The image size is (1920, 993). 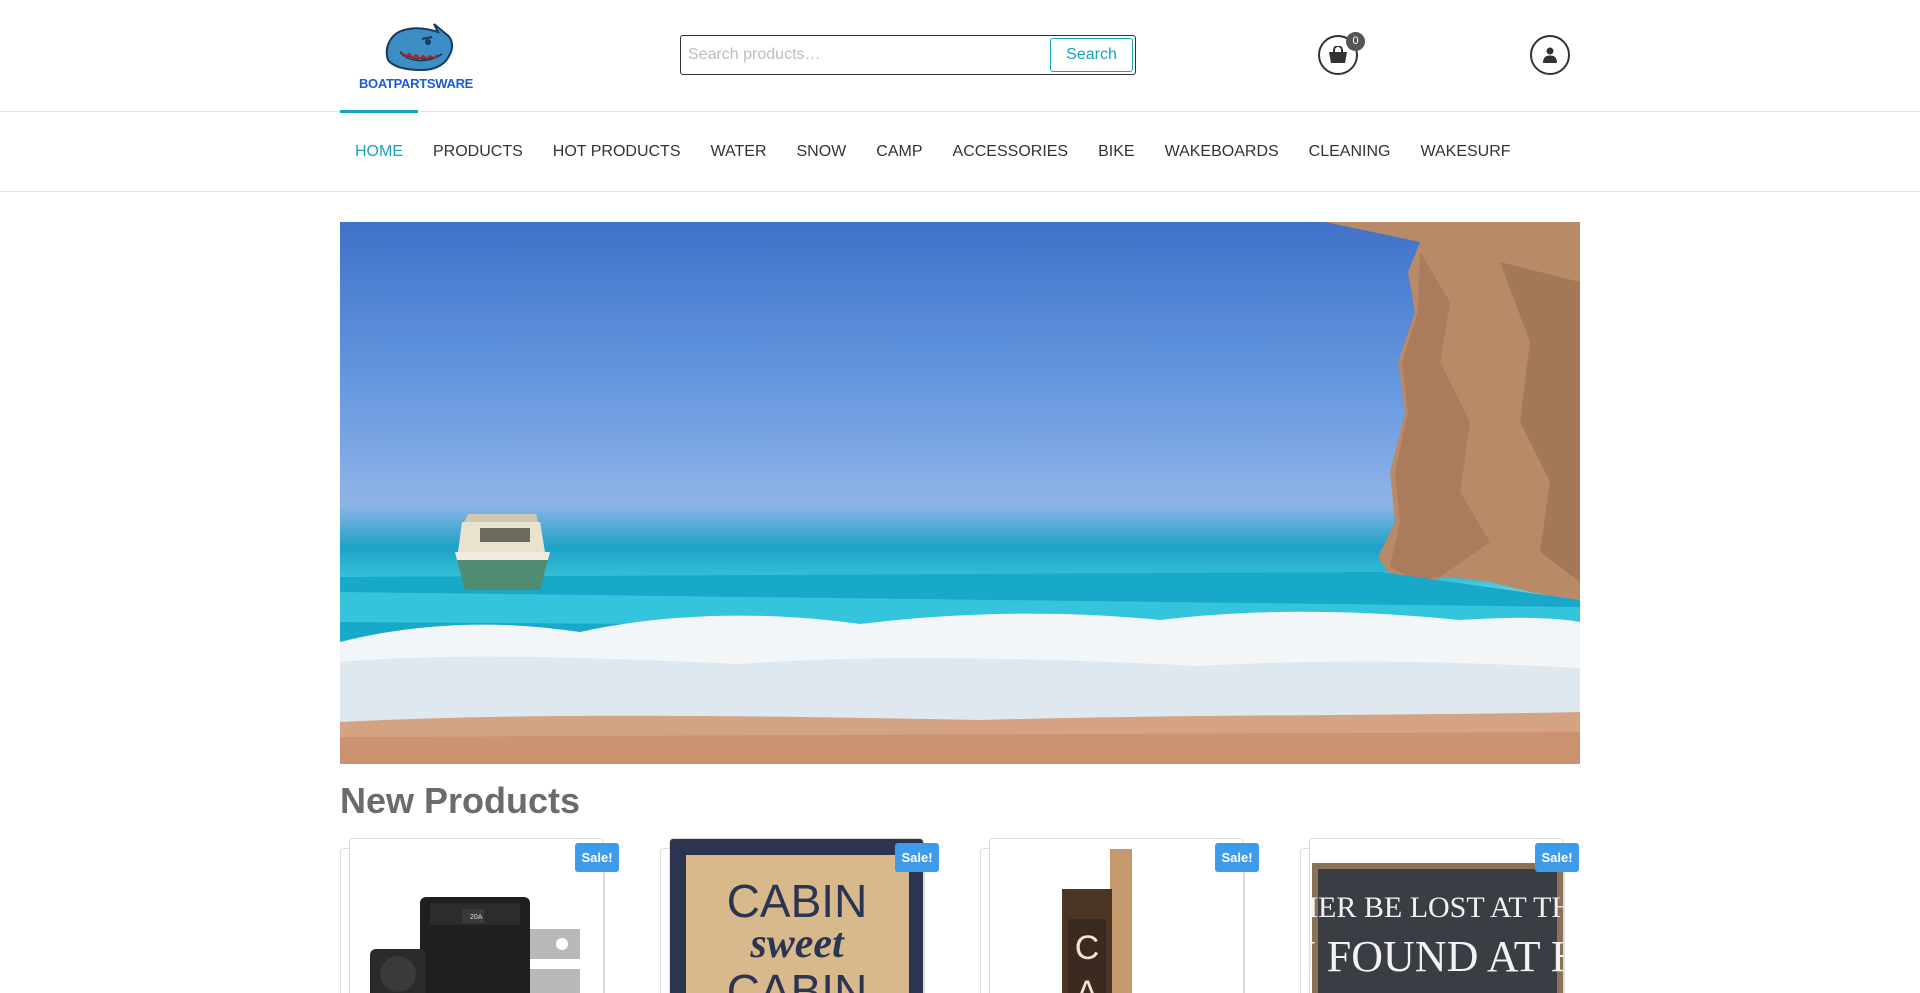 What do you see at coordinates (475, 945) in the screenshot?
I see `circuit-breaker-image: 20A` at bounding box center [475, 945].